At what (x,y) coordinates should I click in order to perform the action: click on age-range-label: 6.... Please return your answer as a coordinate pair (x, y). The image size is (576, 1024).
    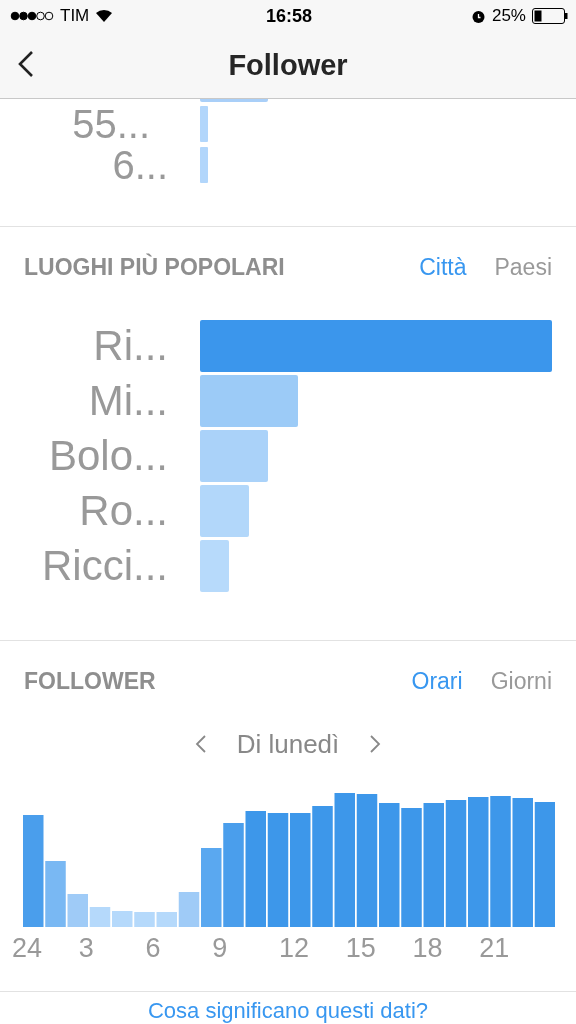
    Looking at the image, I should click on (139, 165).